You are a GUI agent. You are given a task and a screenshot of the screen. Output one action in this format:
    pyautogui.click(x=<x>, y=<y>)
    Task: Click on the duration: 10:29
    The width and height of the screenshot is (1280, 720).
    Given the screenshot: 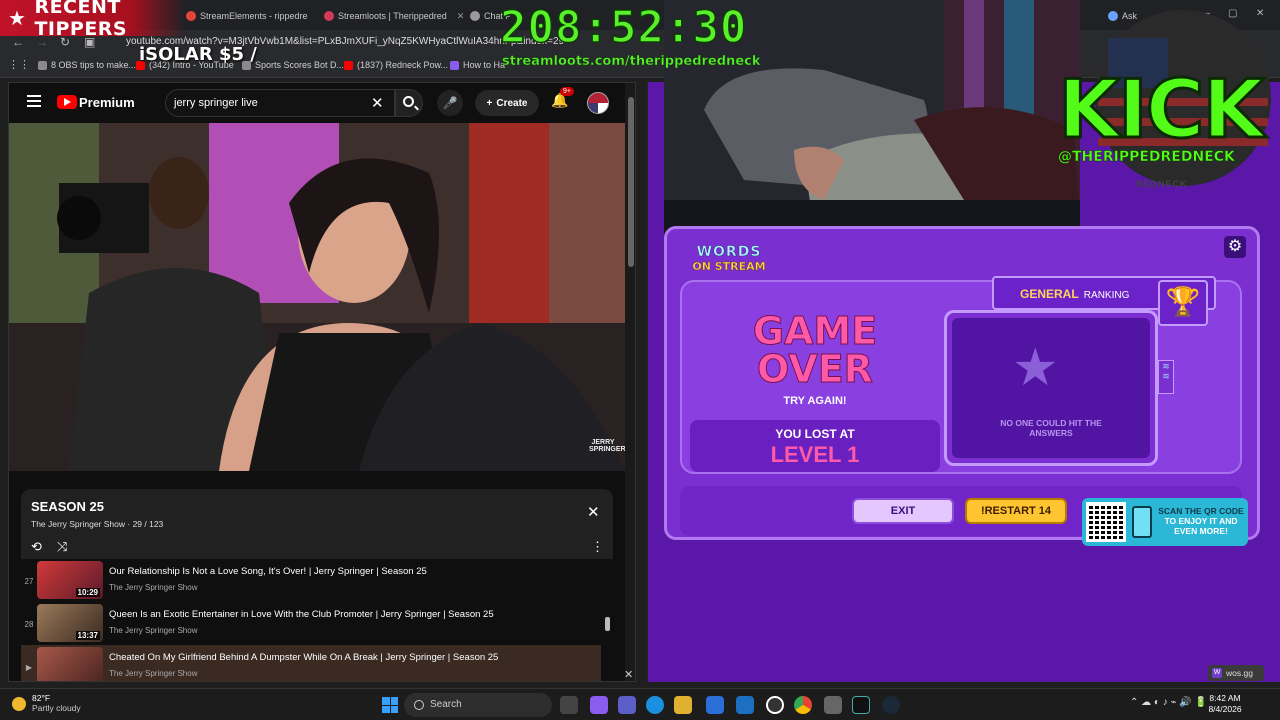 What is the action you would take?
    pyautogui.click(x=87, y=592)
    